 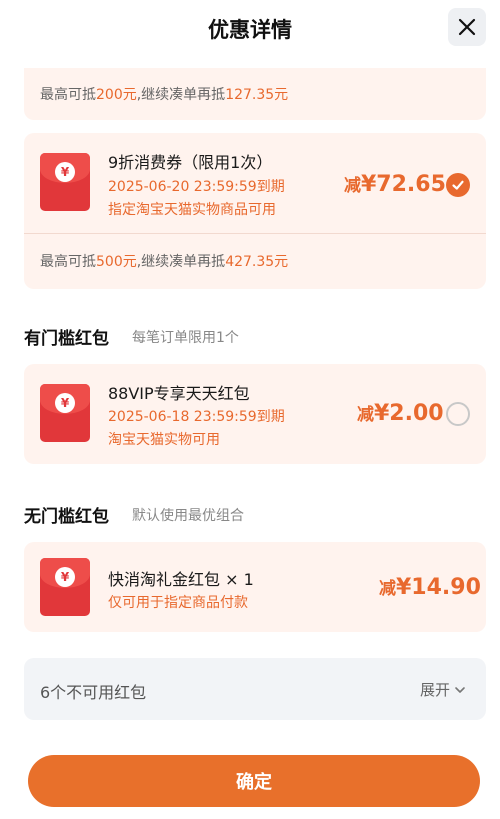 I want to click on coupon-title: 88VIP专享天天红包, so click(x=179, y=393).